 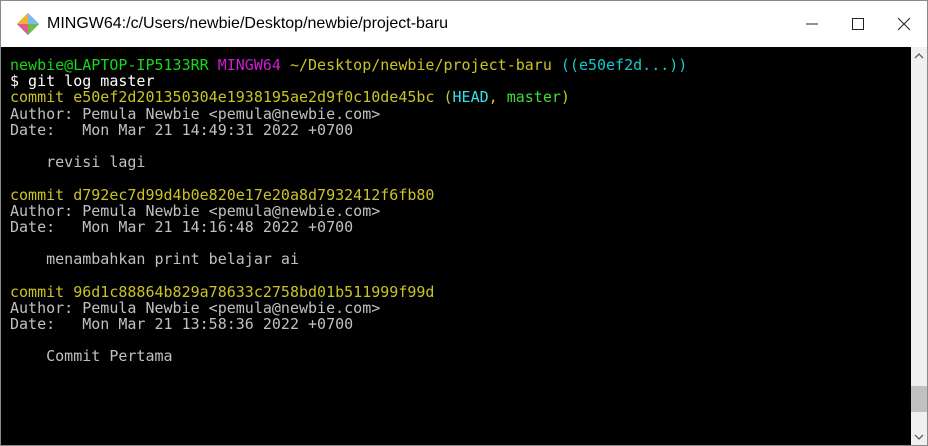 What do you see at coordinates (182, 324) in the screenshot?
I see `commit-date: Date: Mon Mar 21 13:58:36 2022 +0700` at bounding box center [182, 324].